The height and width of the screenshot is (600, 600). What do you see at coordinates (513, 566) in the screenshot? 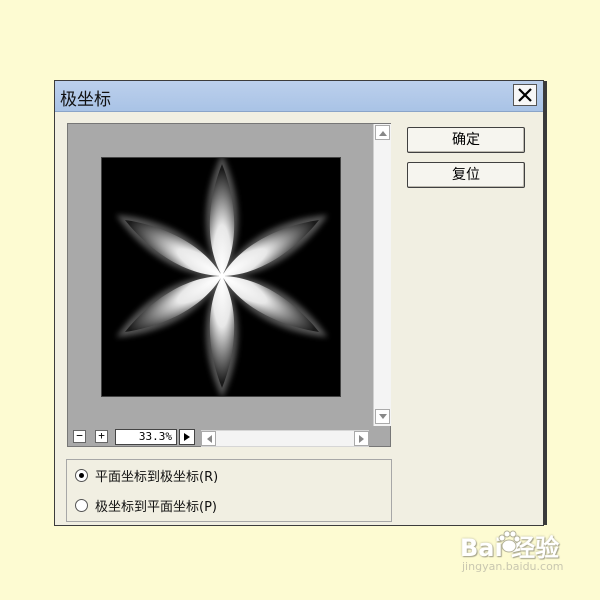
I see `watermark-url: jingyan.baidu.com` at bounding box center [513, 566].